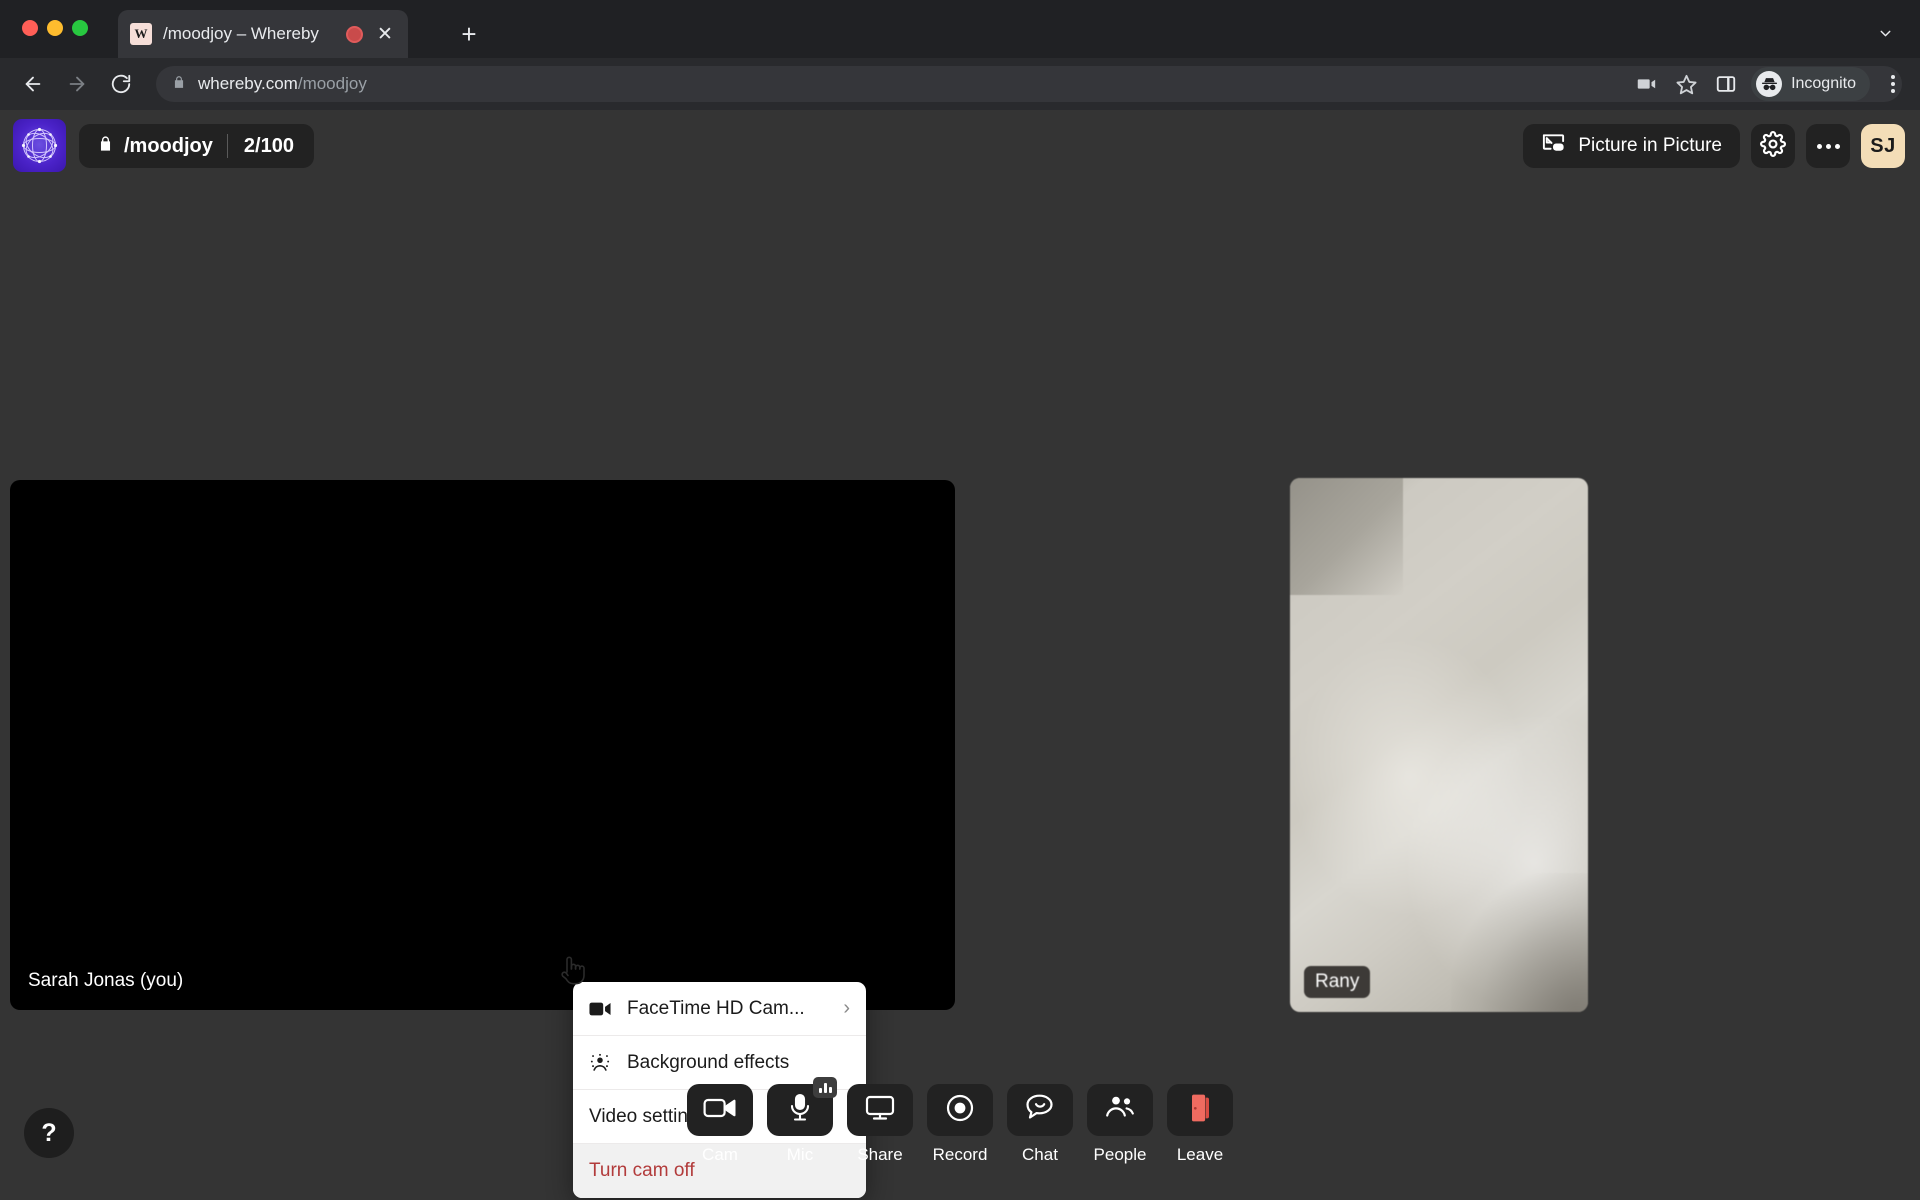 The image size is (1920, 1200). I want to click on control-leave: Leave, so click(1200, 1124).